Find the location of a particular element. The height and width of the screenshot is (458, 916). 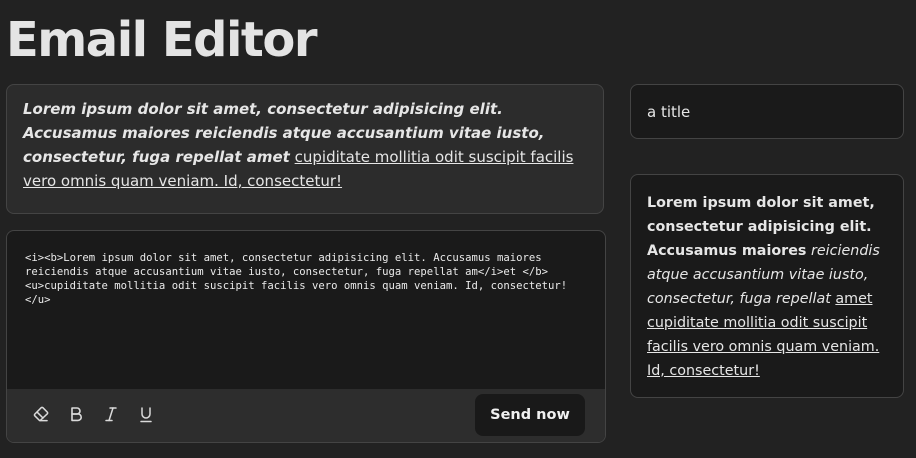

clear-format-button is located at coordinates (41, 414).